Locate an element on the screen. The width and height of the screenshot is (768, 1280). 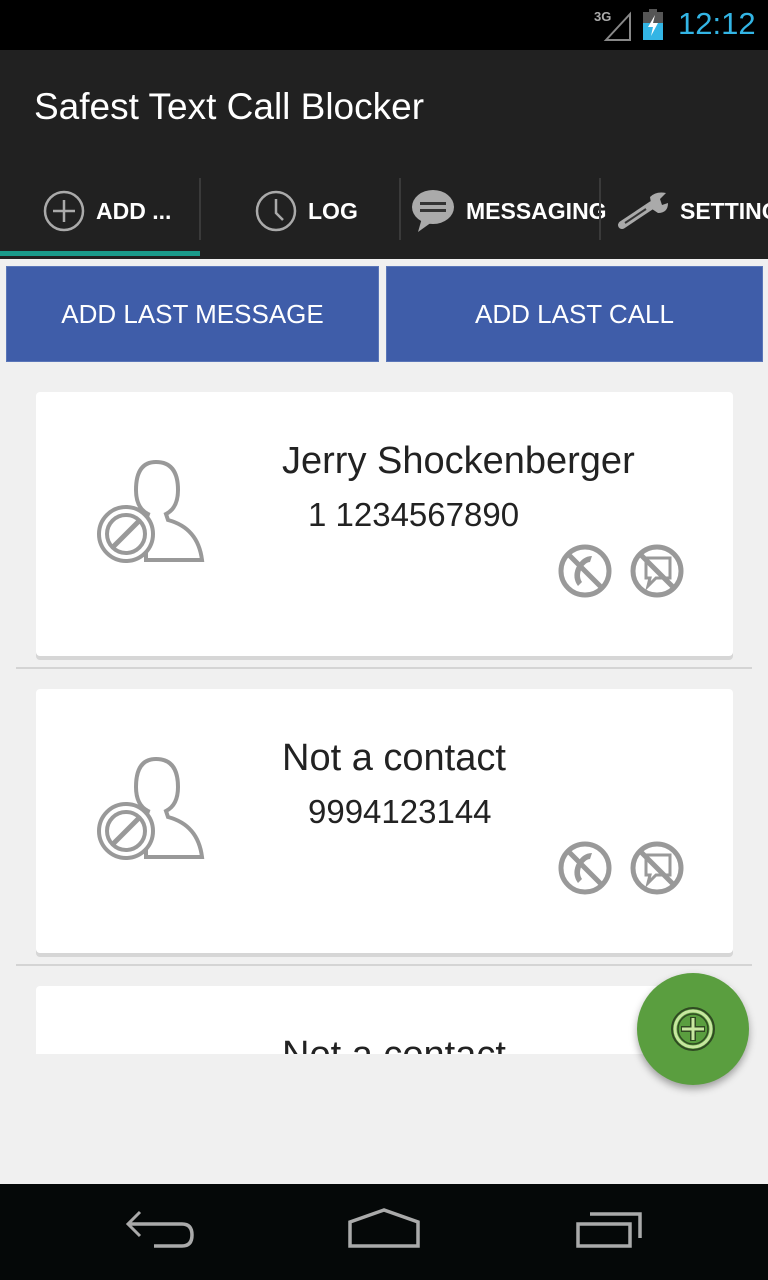
tab-label: MESSAGING is located at coordinates (536, 210).